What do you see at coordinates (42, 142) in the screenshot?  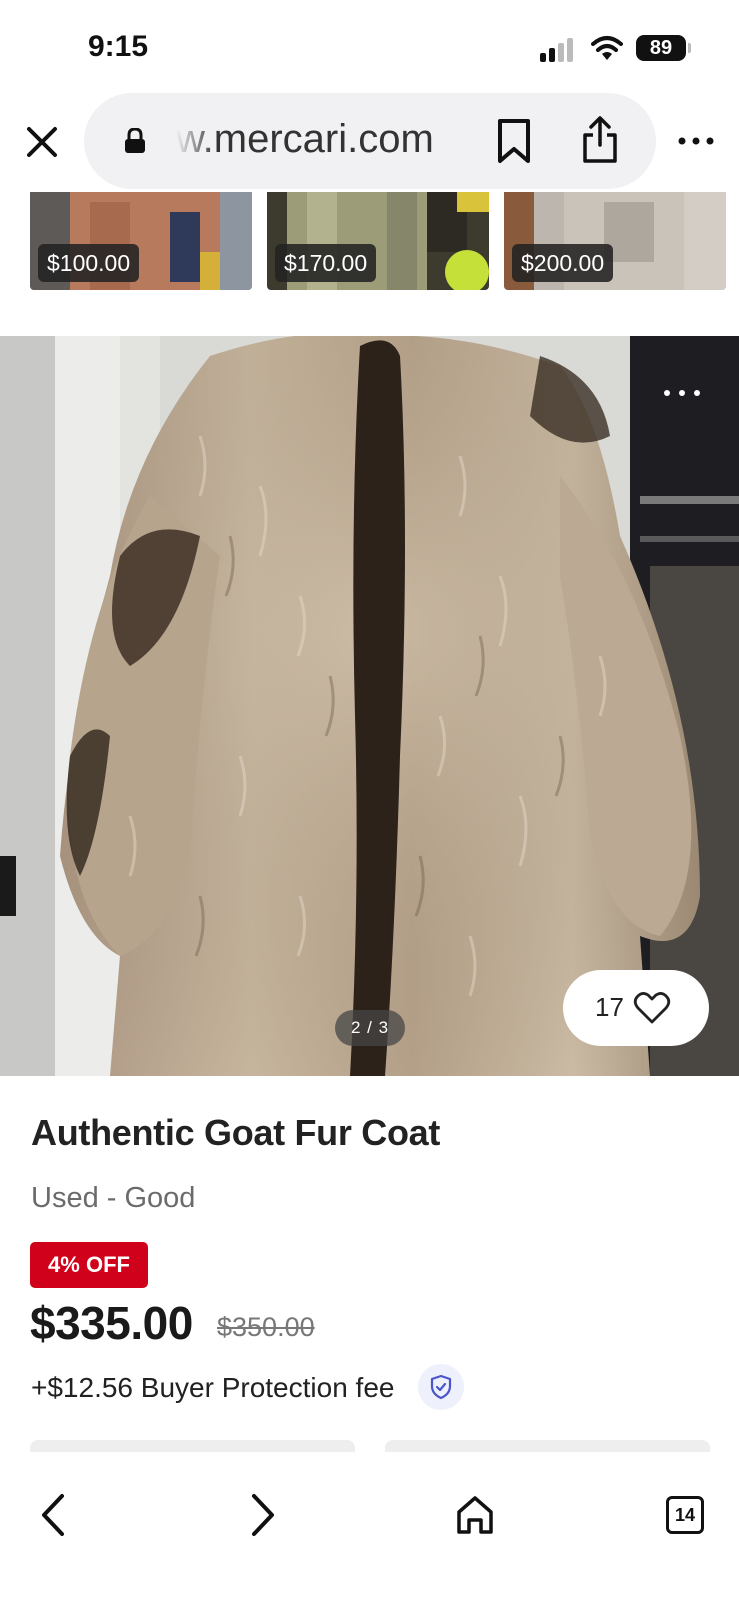 I see `close-icon` at bounding box center [42, 142].